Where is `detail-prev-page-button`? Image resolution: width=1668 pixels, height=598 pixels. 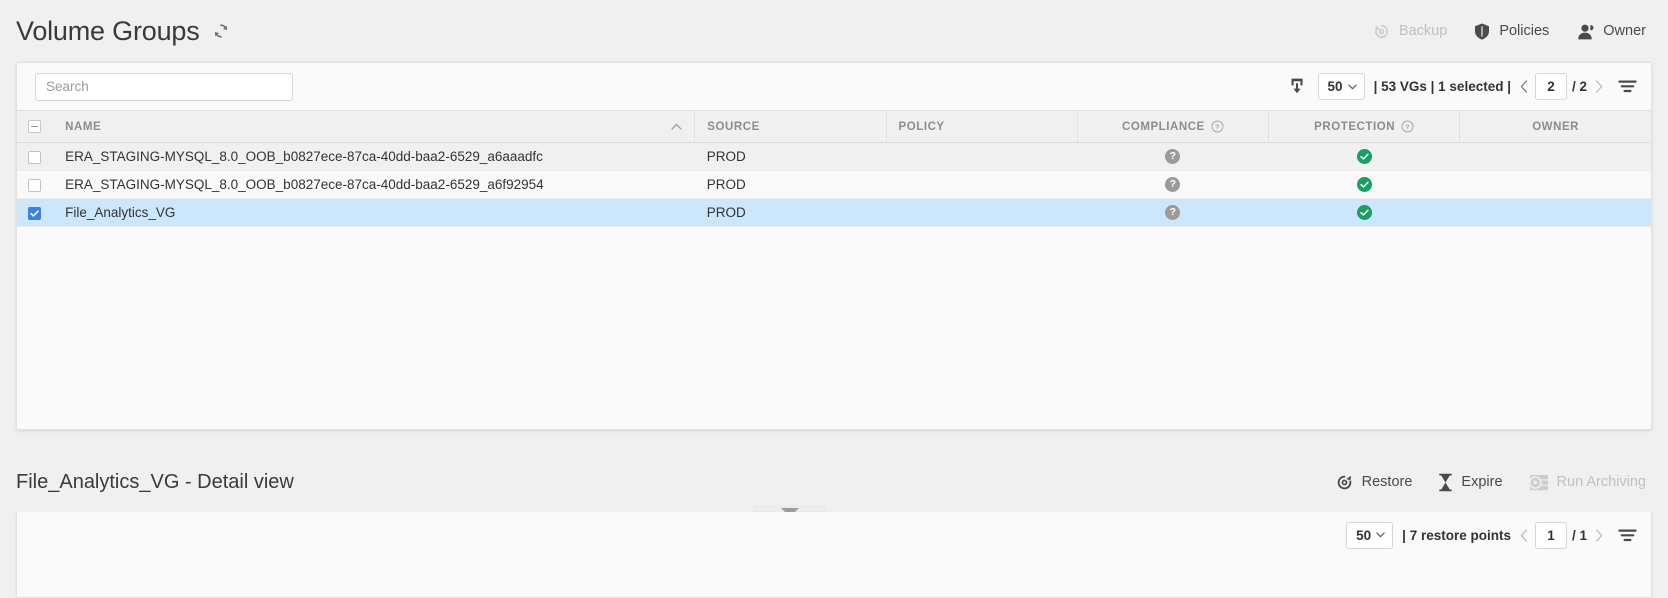
detail-prev-page-button is located at coordinates (1524, 535).